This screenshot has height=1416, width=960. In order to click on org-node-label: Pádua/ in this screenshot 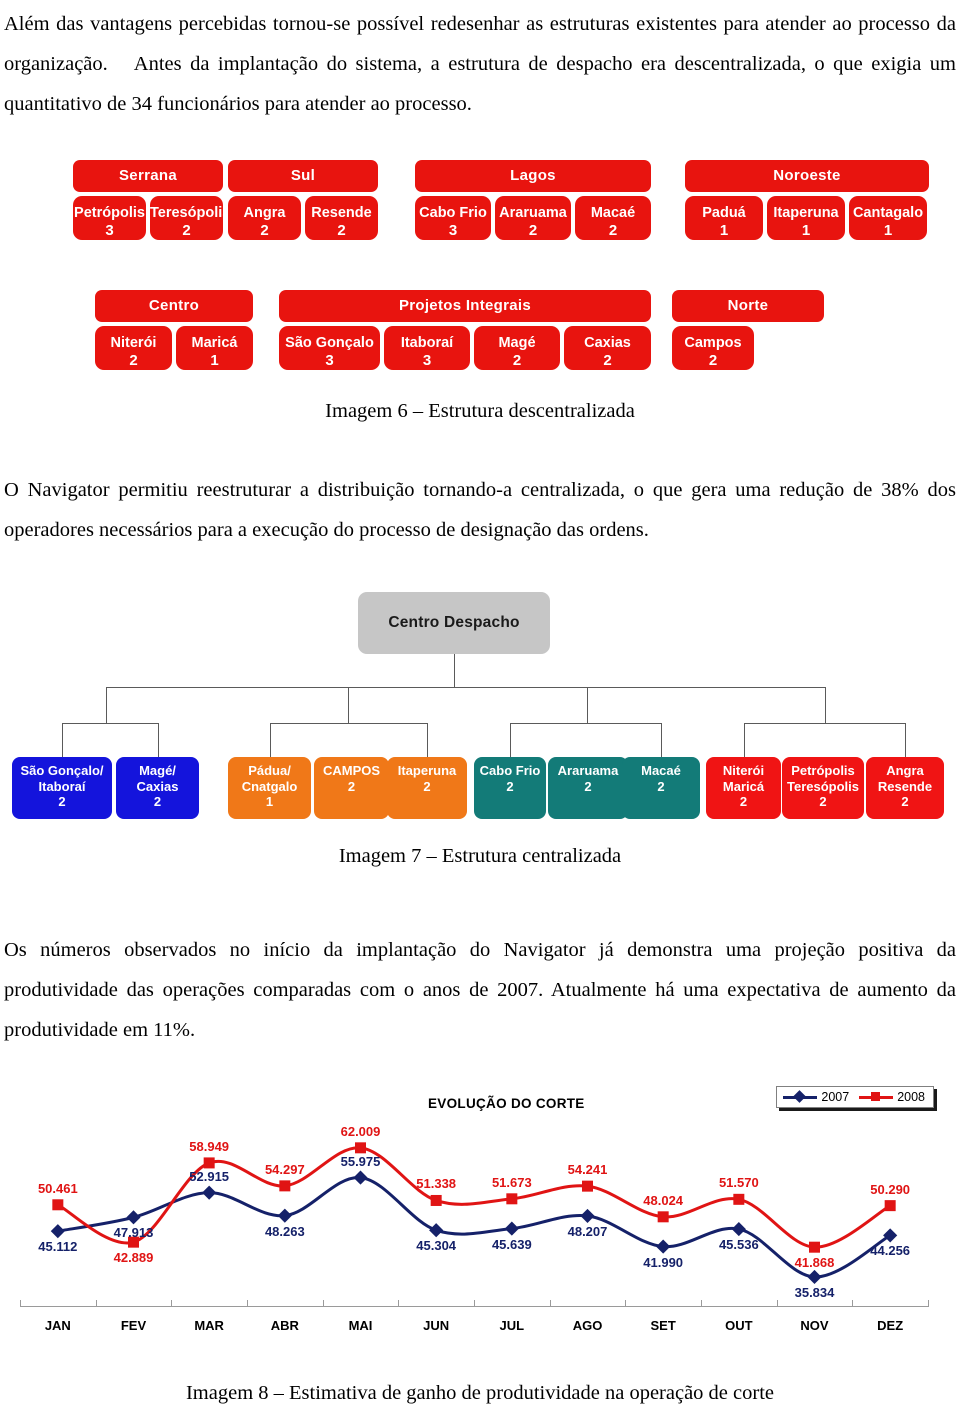, I will do `click(269, 770)`.